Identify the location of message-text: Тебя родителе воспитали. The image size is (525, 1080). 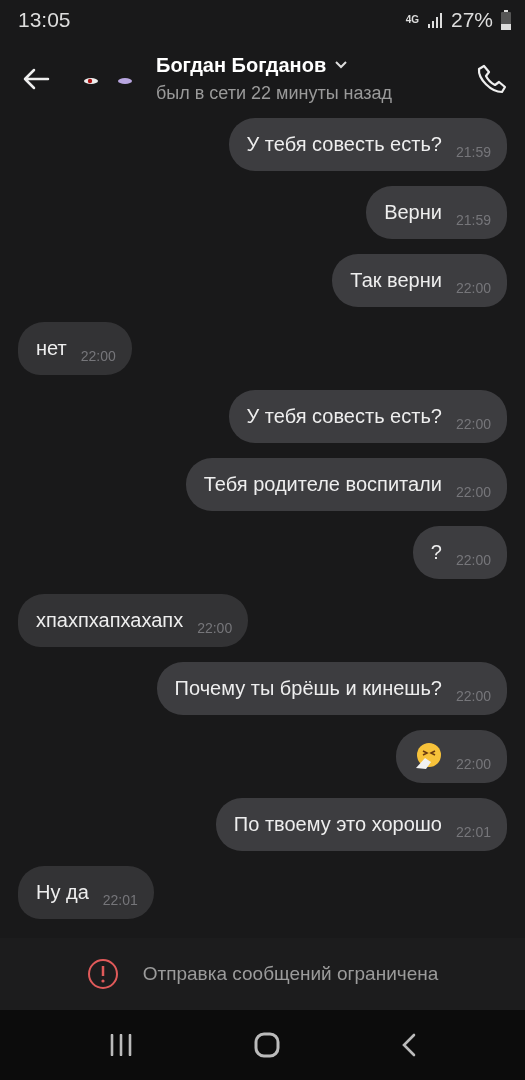
(322, 485).